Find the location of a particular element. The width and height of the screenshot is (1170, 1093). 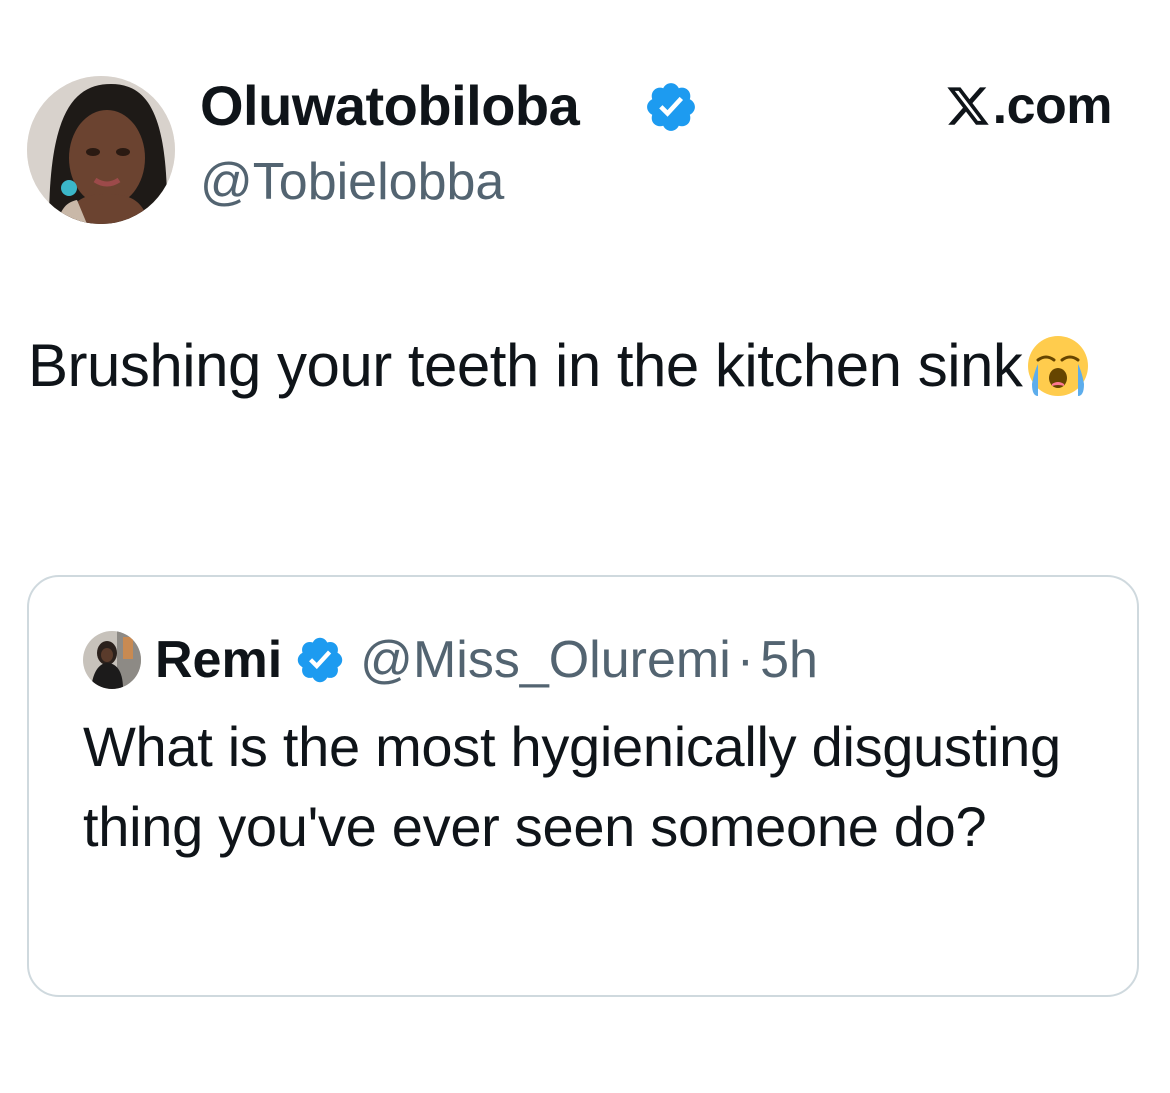

site-domain-suffix: .com is located at coordinates (1052, 106).